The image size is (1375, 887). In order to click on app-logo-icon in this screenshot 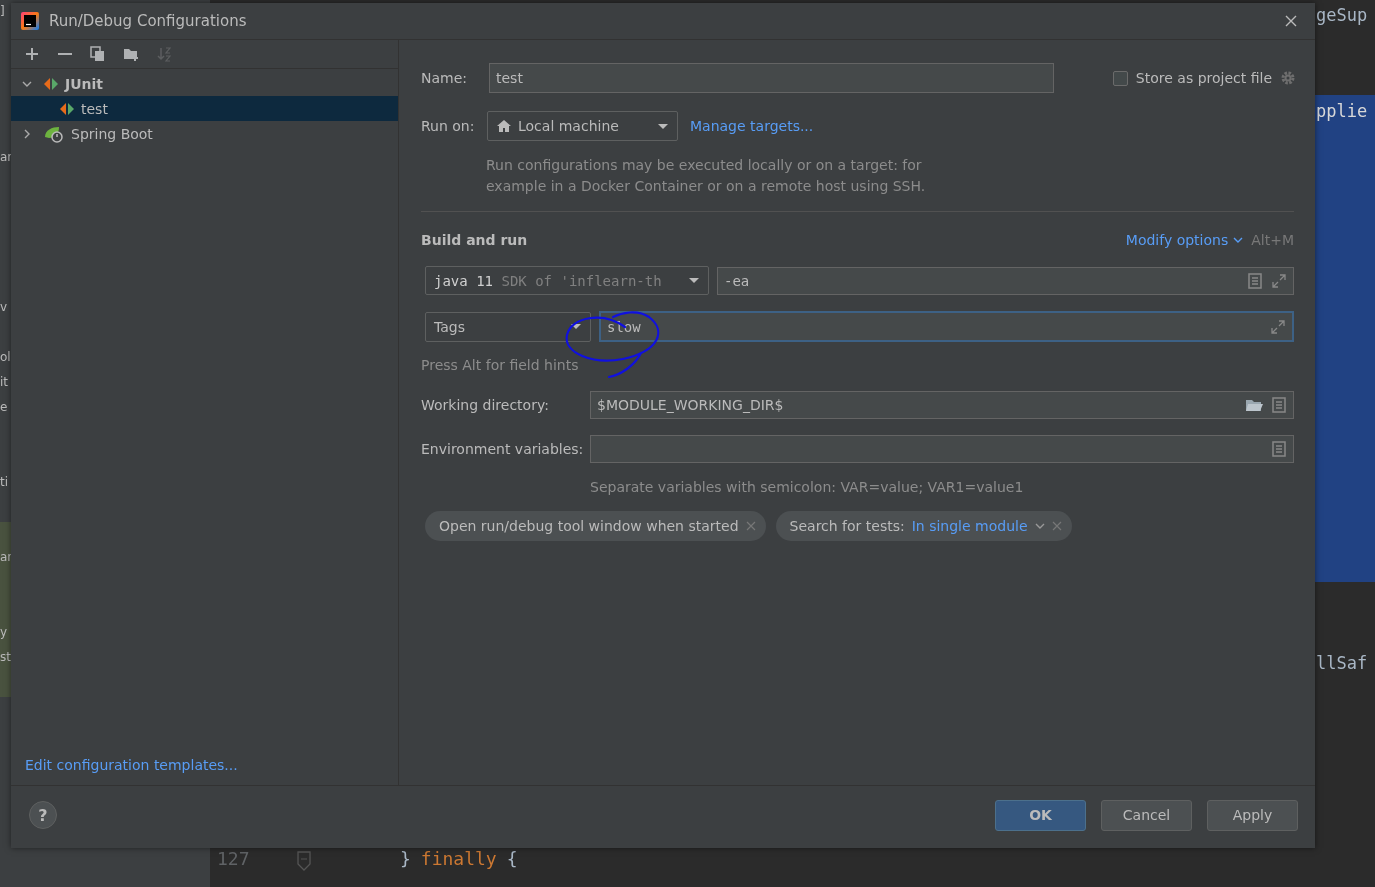, I will do `click(30, 21)`.